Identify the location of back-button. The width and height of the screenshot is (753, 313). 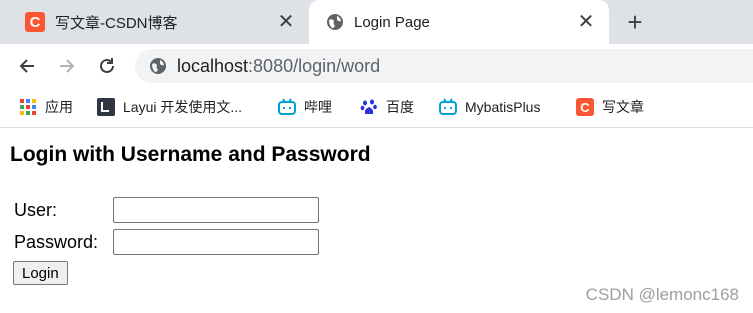
(27, 66).